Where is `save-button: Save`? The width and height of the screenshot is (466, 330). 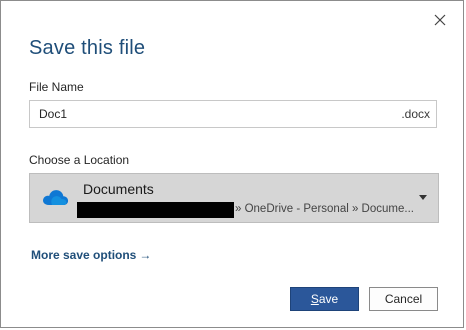
save-button: Save is located at coordinates (324, 299).